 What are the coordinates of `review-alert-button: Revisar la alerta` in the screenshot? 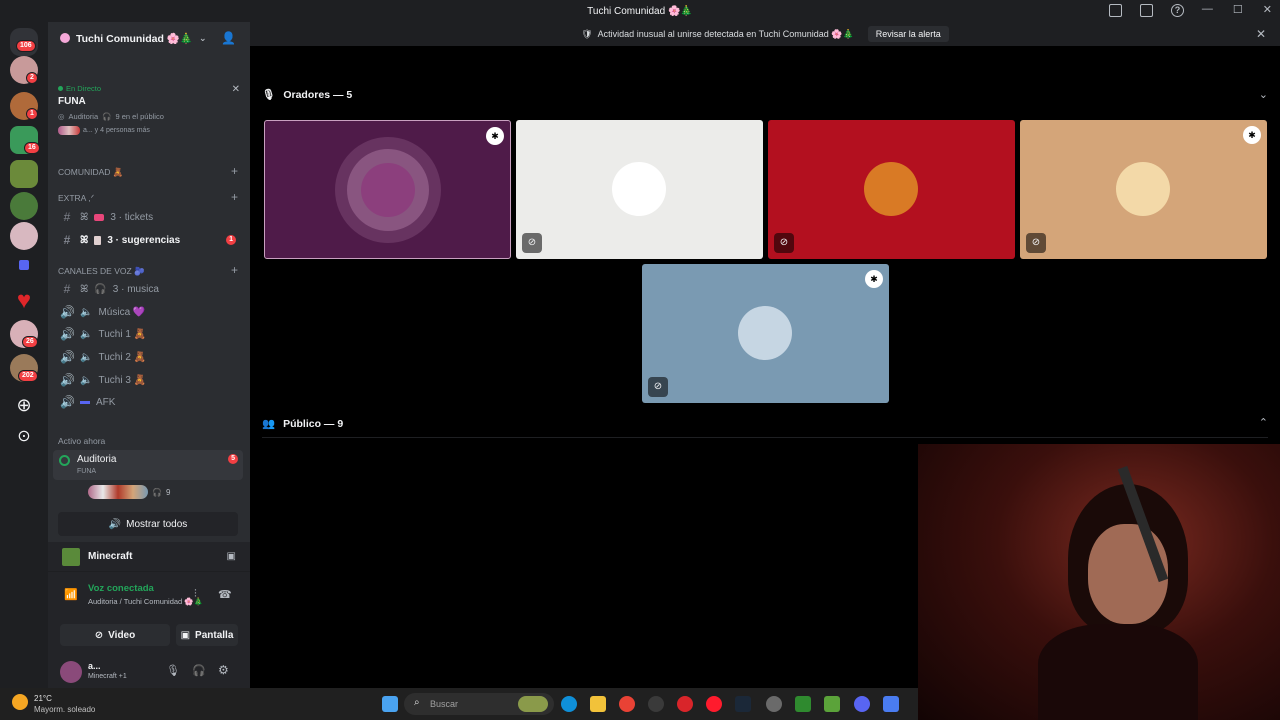 It's located at (908, 34).